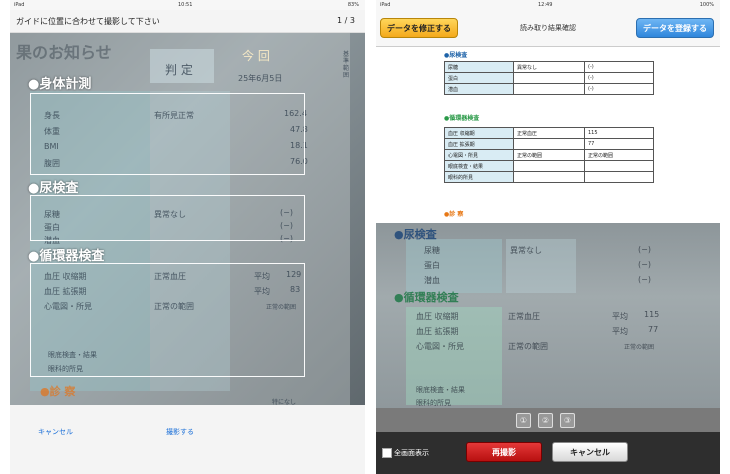 The image size is (730, 474). Describe the element at coordinates (419, 28) in the screenshot. I see `fix-data-button: データを修正する` at that location.